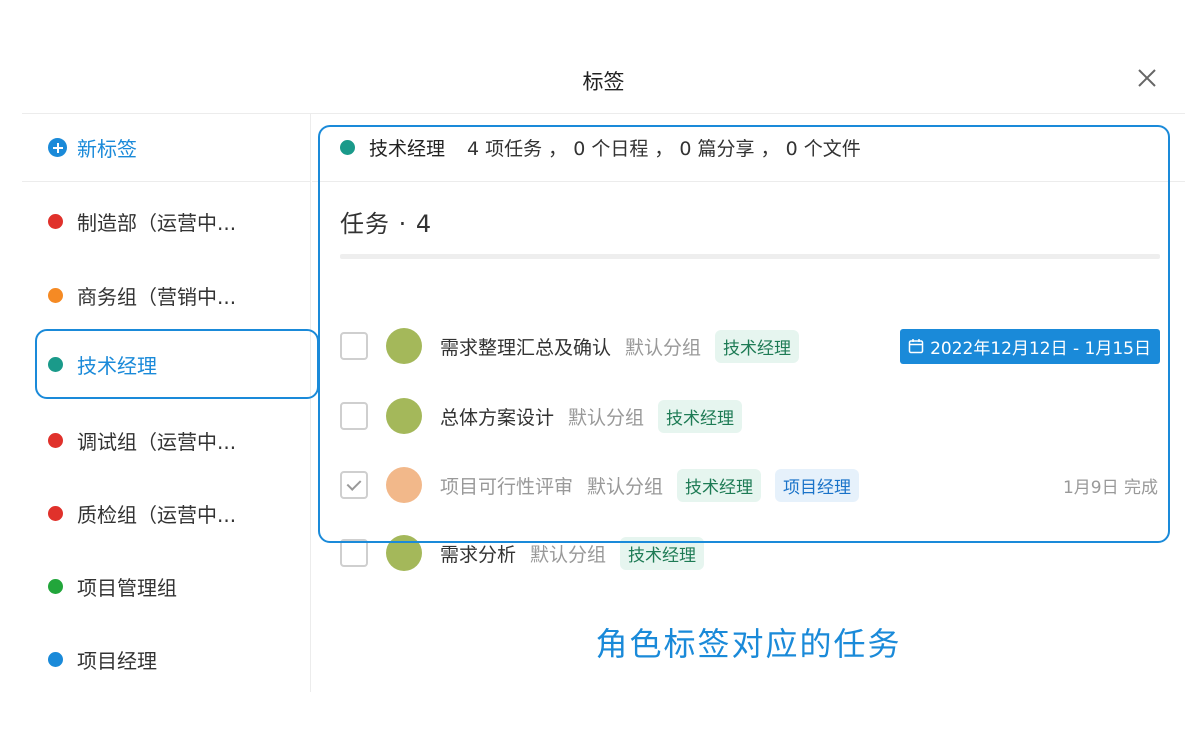 This screenshot has width=1200, height=750. Describe the element at coordinates (166, 659) in the screenshot. I see `sidebar-item-tag: 项目经理` at that location.